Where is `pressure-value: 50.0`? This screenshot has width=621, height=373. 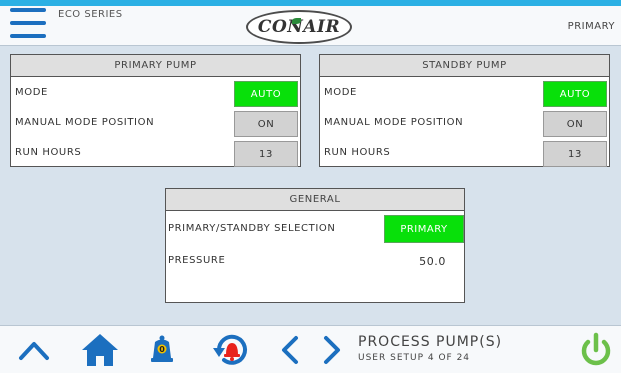
pressure-value: 50.0 is located at coordinates (432, 261).